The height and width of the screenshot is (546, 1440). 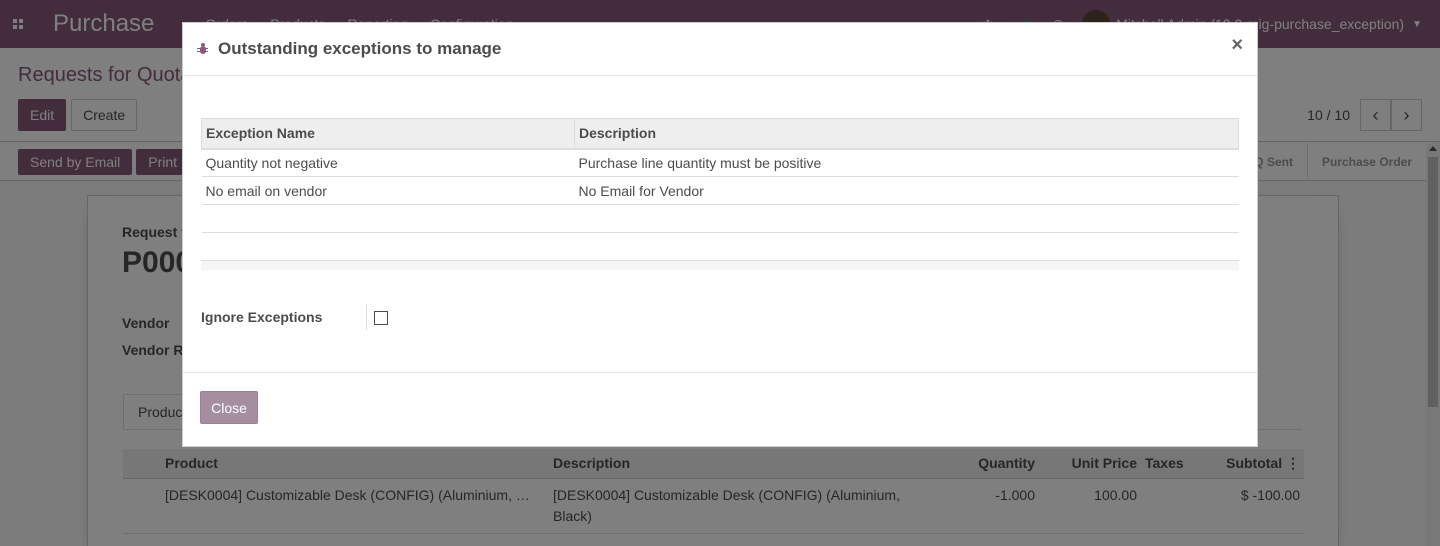 I want to click on close-icon: ×, so click(x=1237, y=45).